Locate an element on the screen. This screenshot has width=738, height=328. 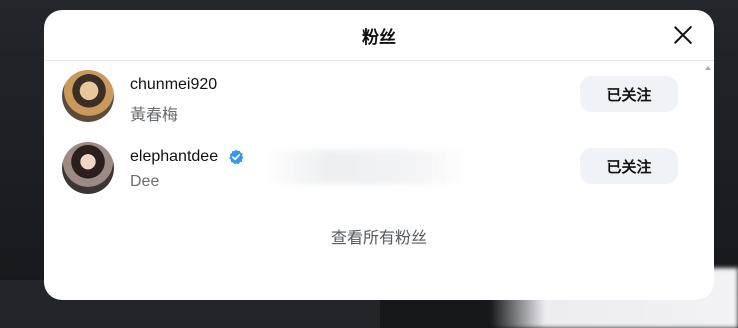
username-line: chunmei920 is located at coordinates (173, 87).